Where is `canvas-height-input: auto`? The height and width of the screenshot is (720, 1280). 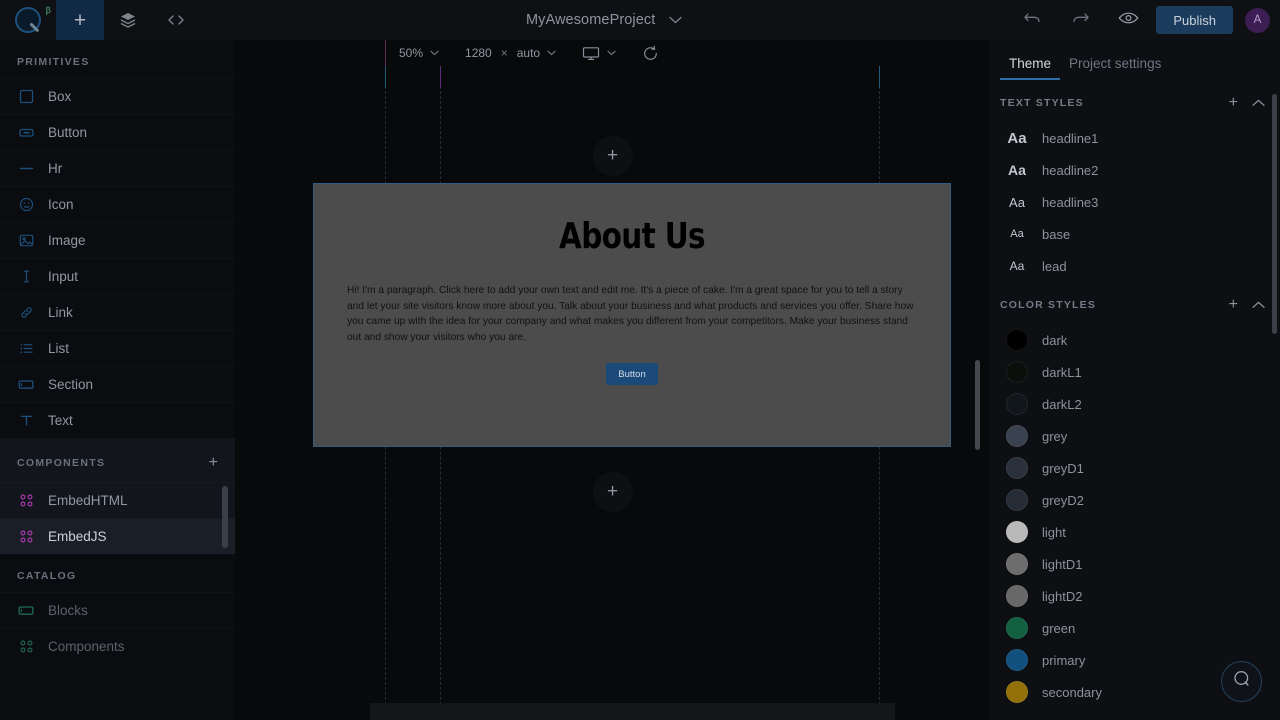 canvas-height-input: auto is located at coordinates (528, 53).